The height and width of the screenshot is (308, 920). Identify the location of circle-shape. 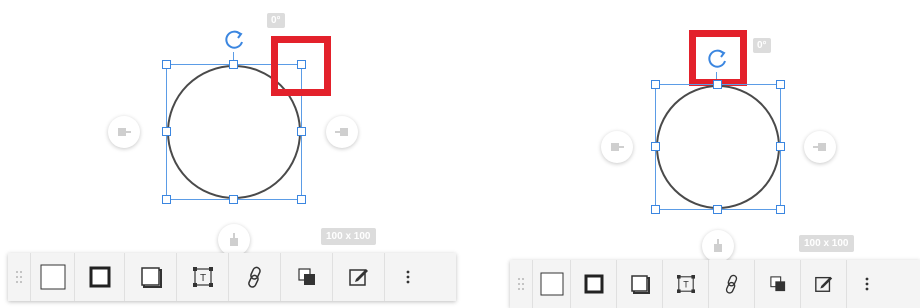
(718, 147).